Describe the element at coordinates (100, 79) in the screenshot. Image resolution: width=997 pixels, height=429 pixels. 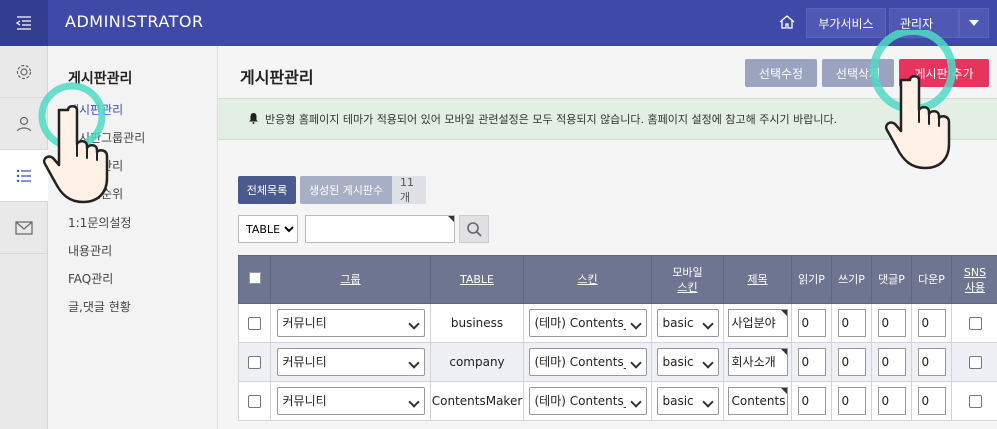
I see `submenu-title: 게시판관리` at that location.